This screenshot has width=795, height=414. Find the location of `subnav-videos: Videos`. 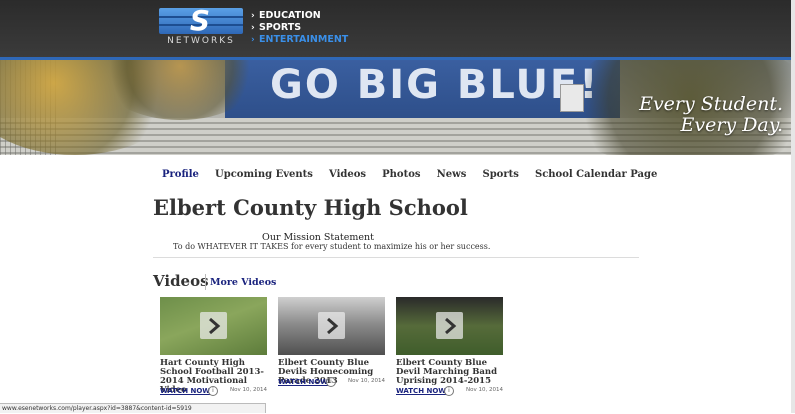

subnav-videos: Videos is located at coordinates (347, 174).